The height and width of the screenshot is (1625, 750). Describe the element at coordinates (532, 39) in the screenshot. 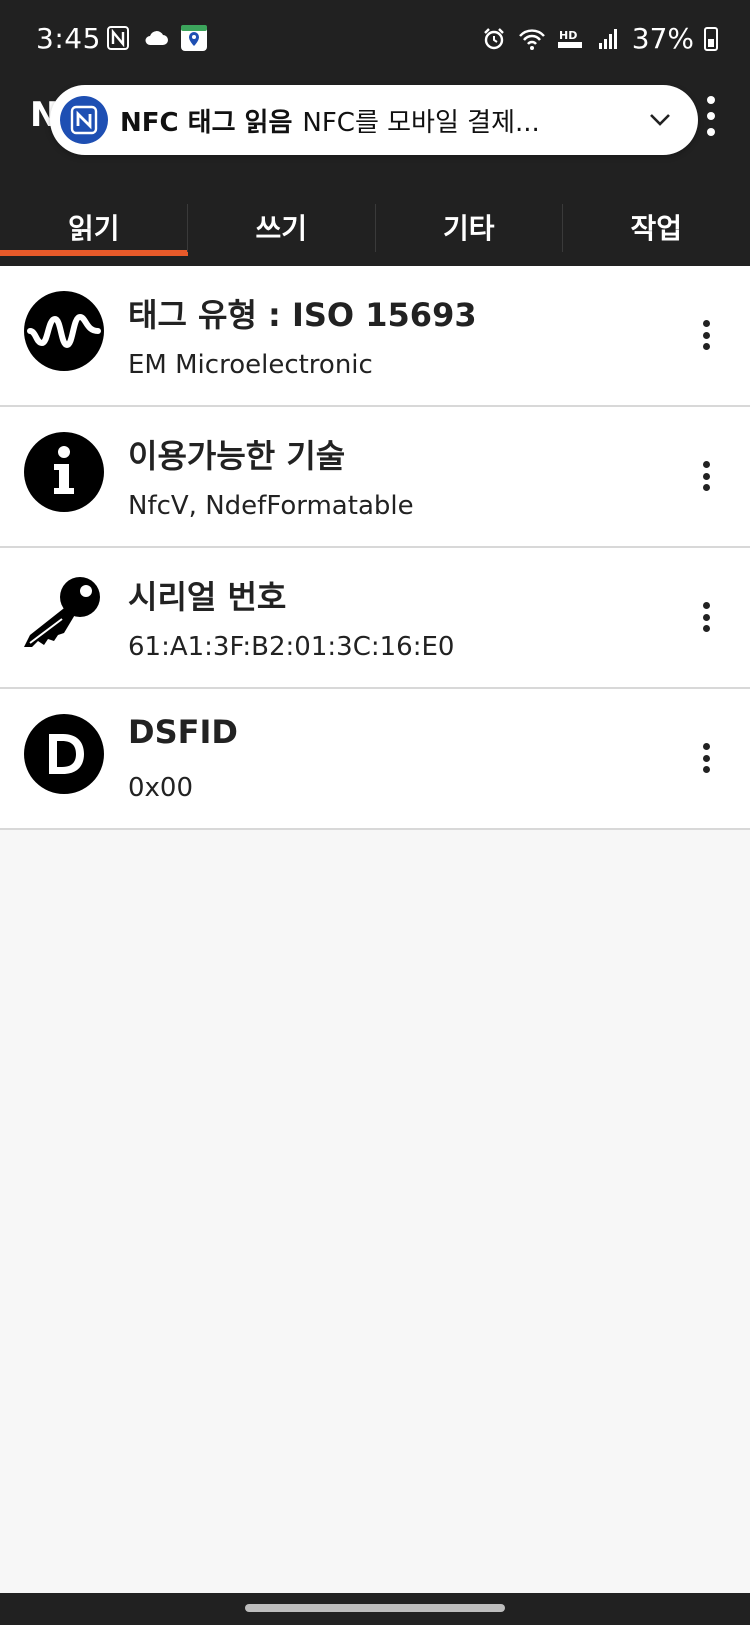

I see `wifi-icon` at that location.